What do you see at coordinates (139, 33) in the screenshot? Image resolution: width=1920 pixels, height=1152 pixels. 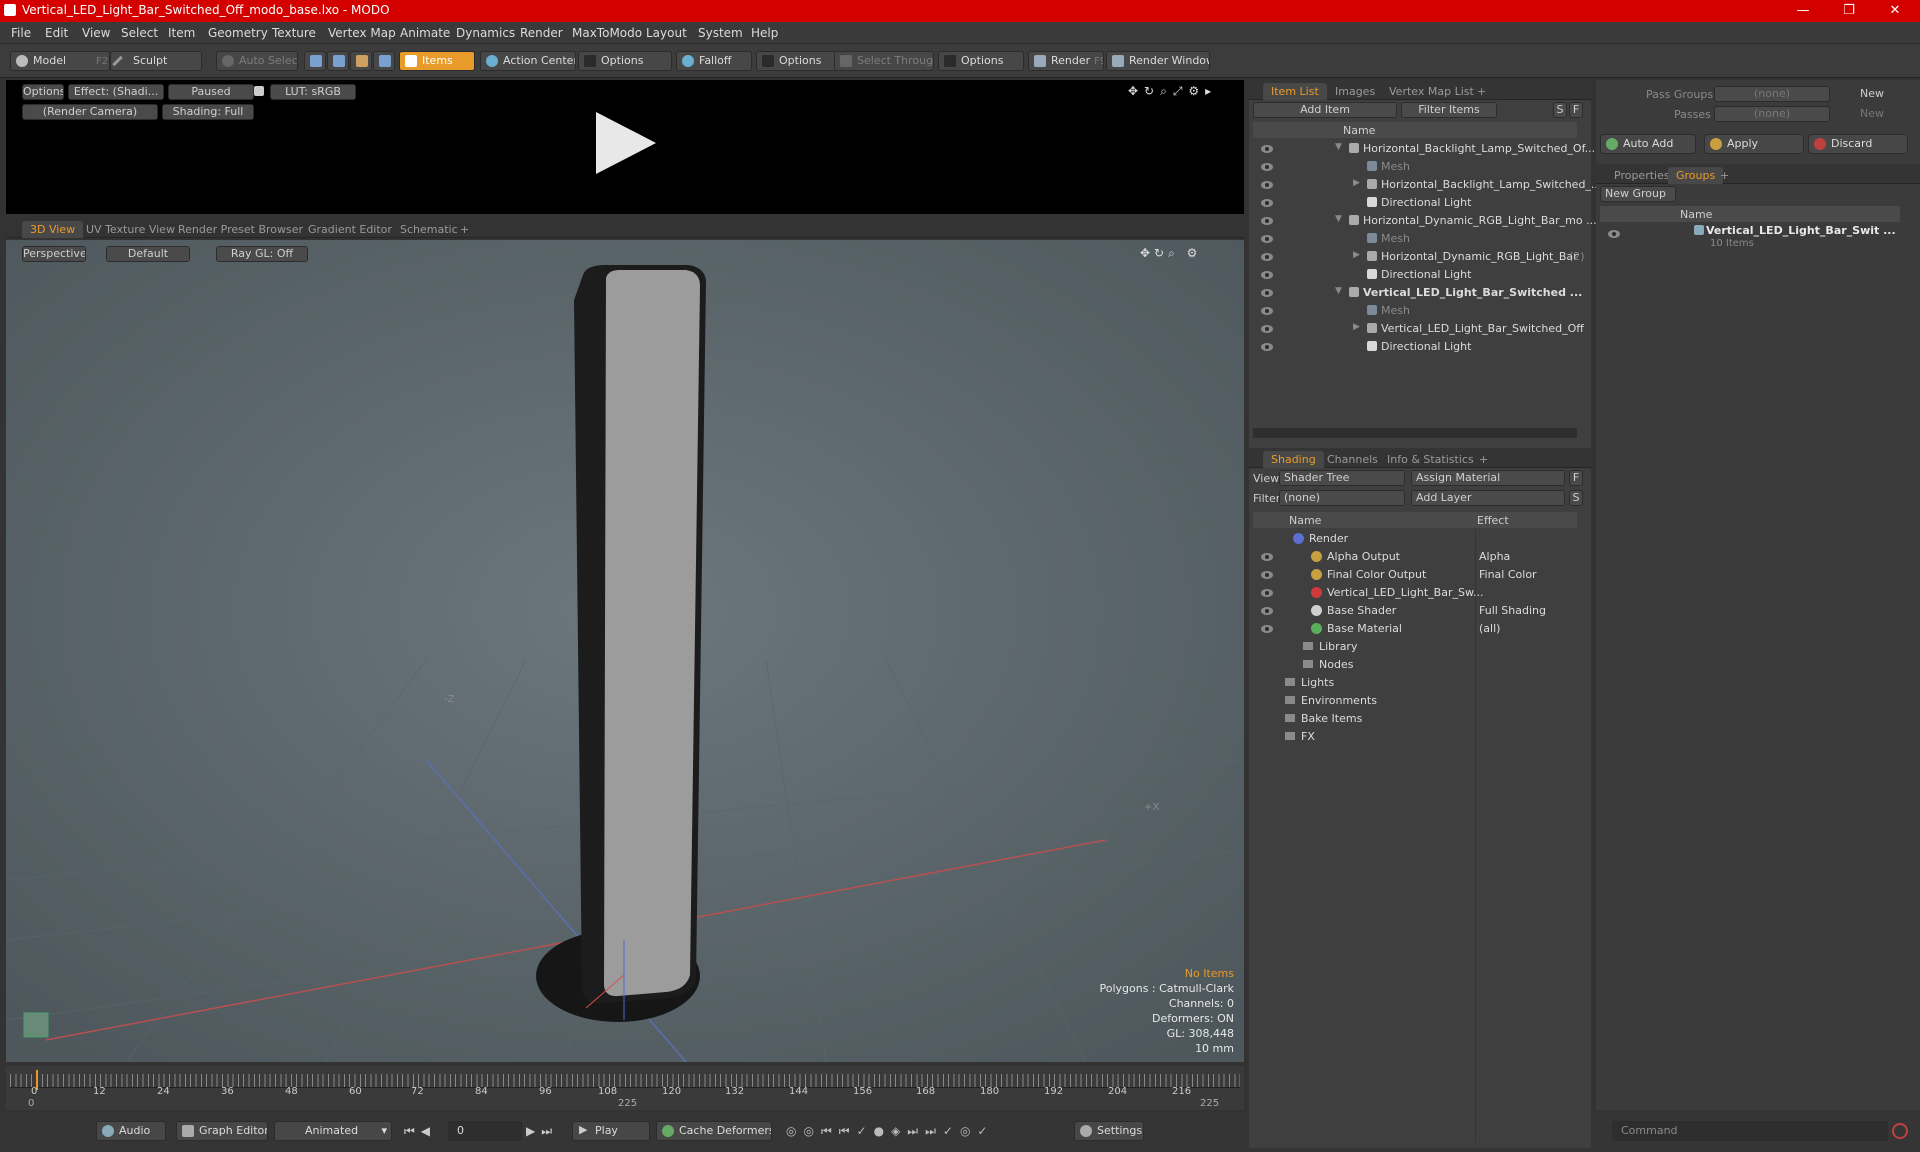 I see `menu-select: Select` at bounding box center [139, 33].